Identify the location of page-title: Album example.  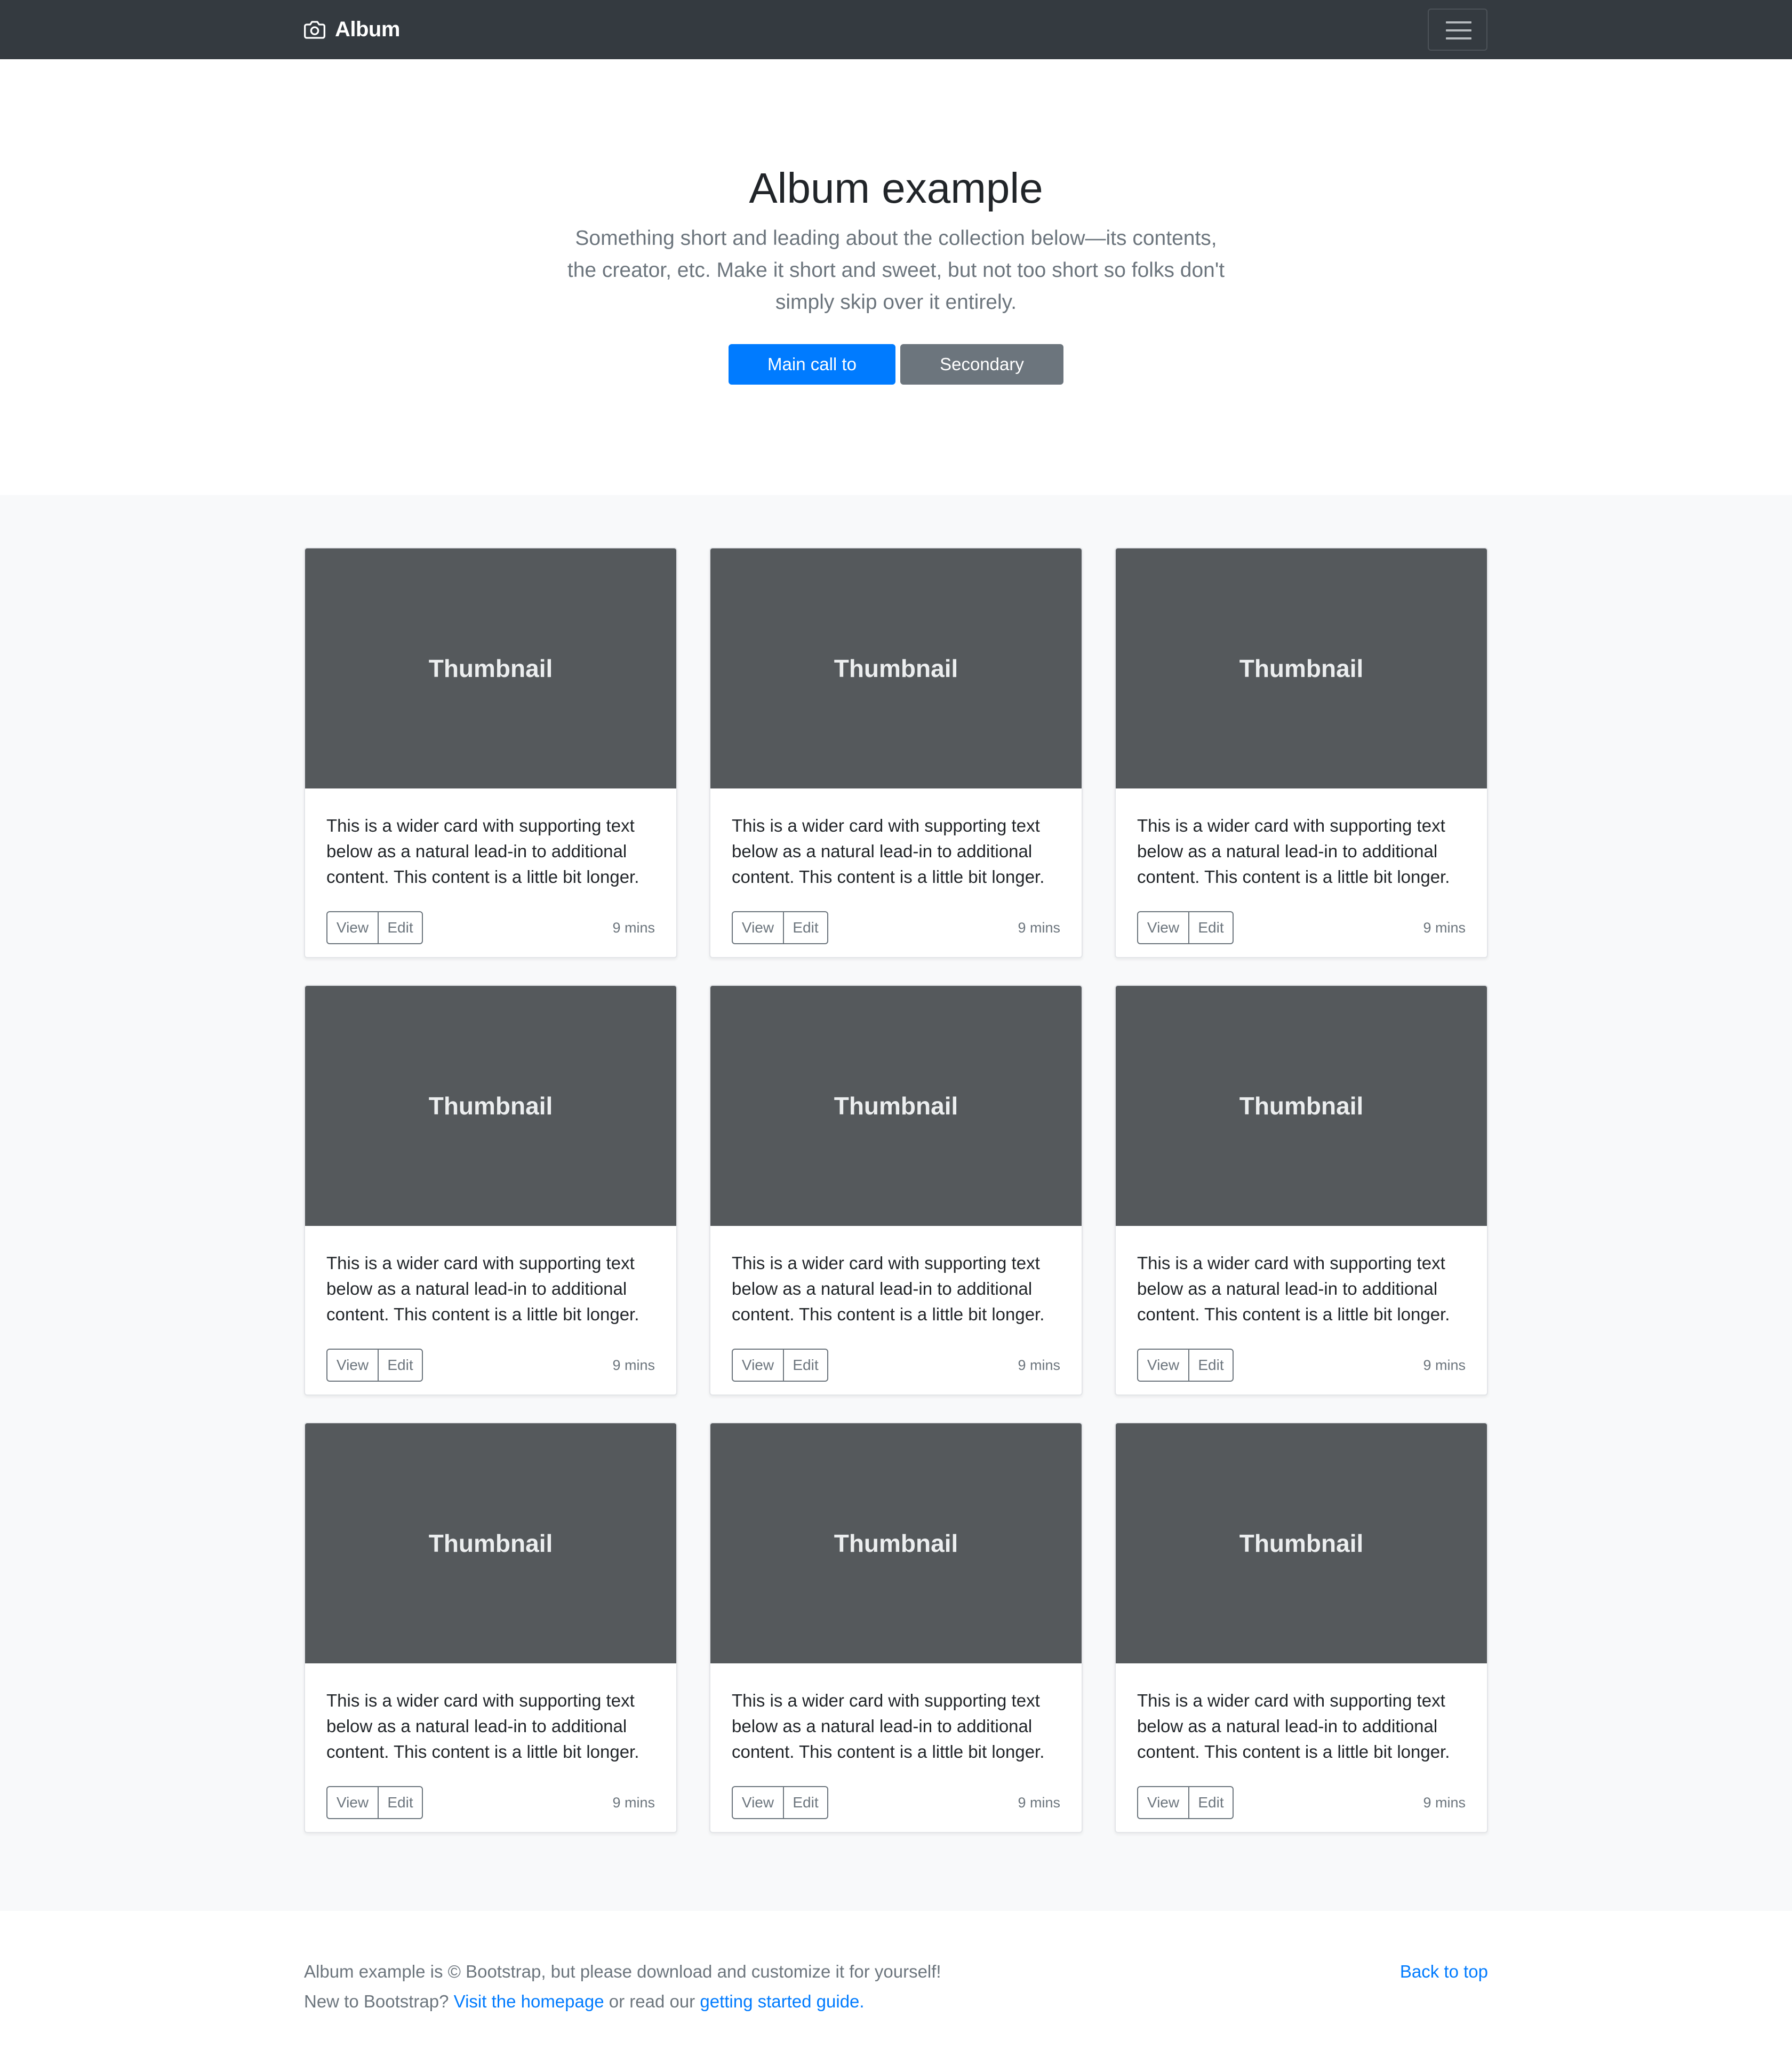
(896, 188).